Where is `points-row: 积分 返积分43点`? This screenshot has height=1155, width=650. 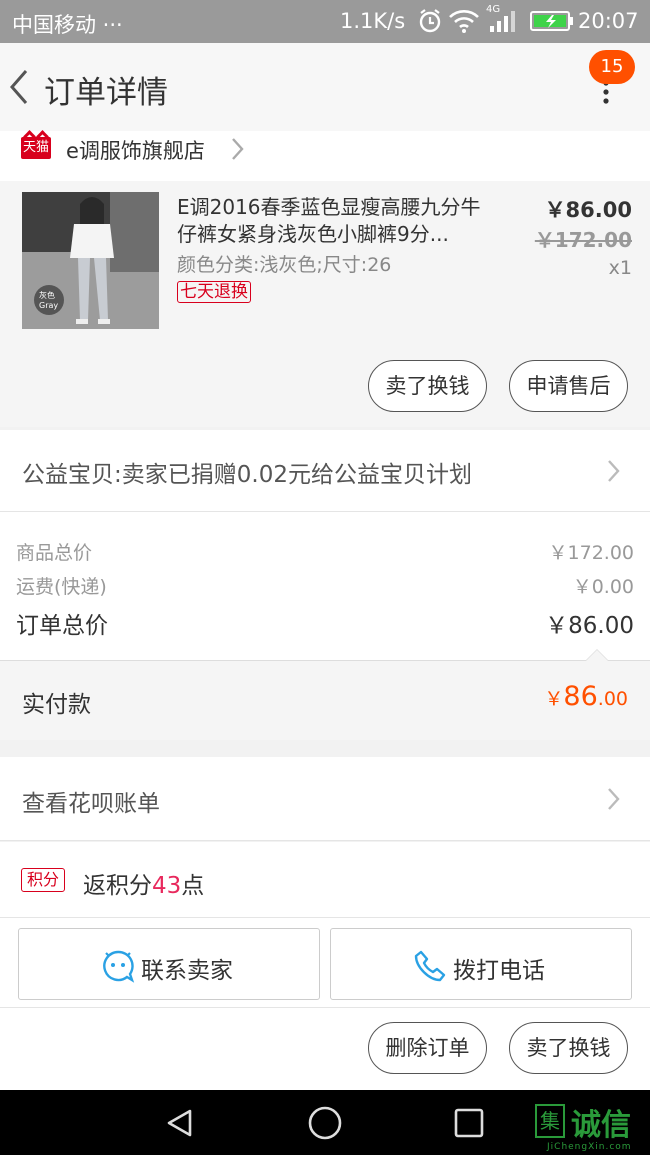 points-row: 积分 返积分43点 is located at coordinates (325, 880).